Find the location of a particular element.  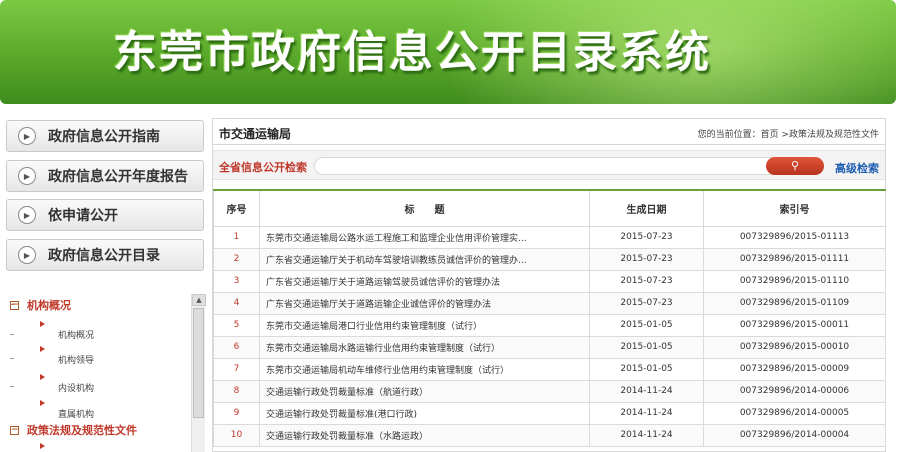

tree-group-policy: − 政策法规及规范性文件 is located at coordinates (73, 430).